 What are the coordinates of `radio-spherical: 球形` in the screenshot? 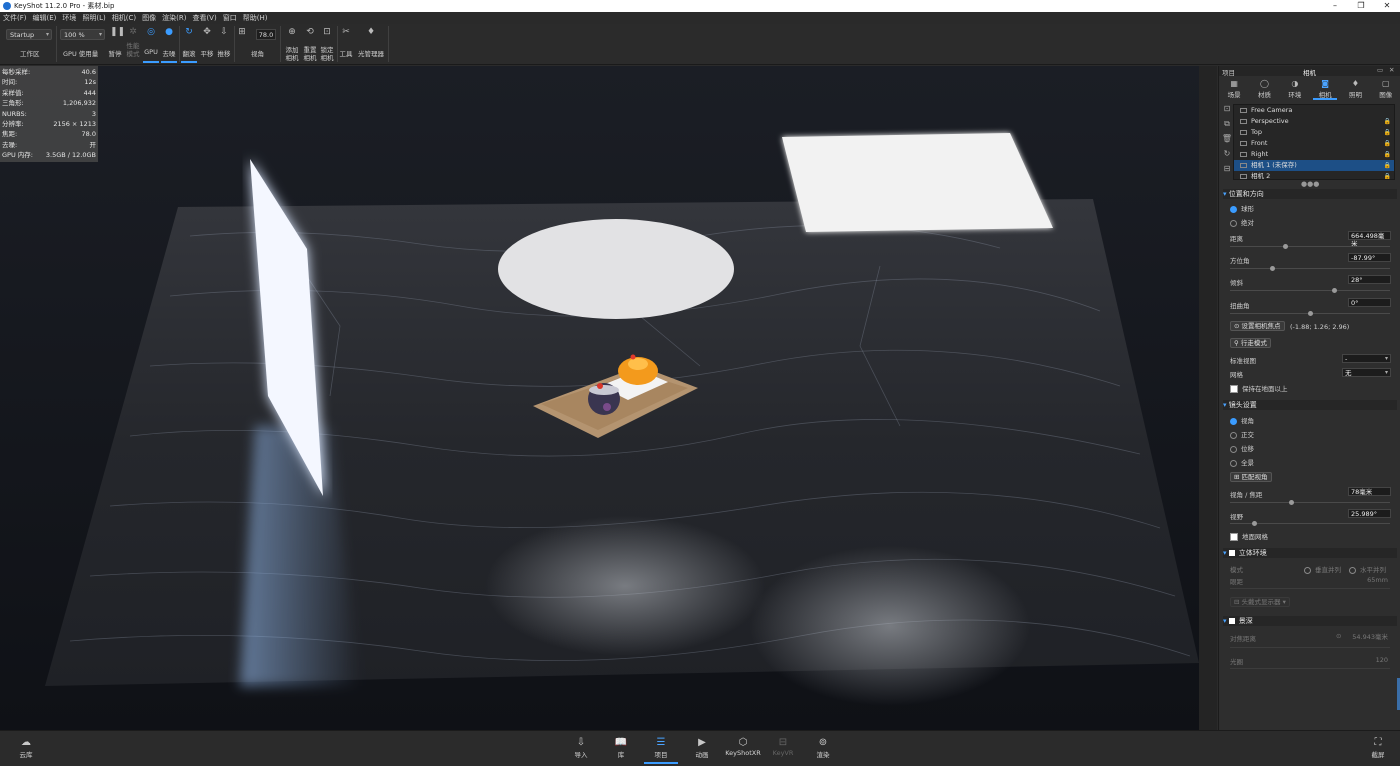 It's located at (1242, 208).